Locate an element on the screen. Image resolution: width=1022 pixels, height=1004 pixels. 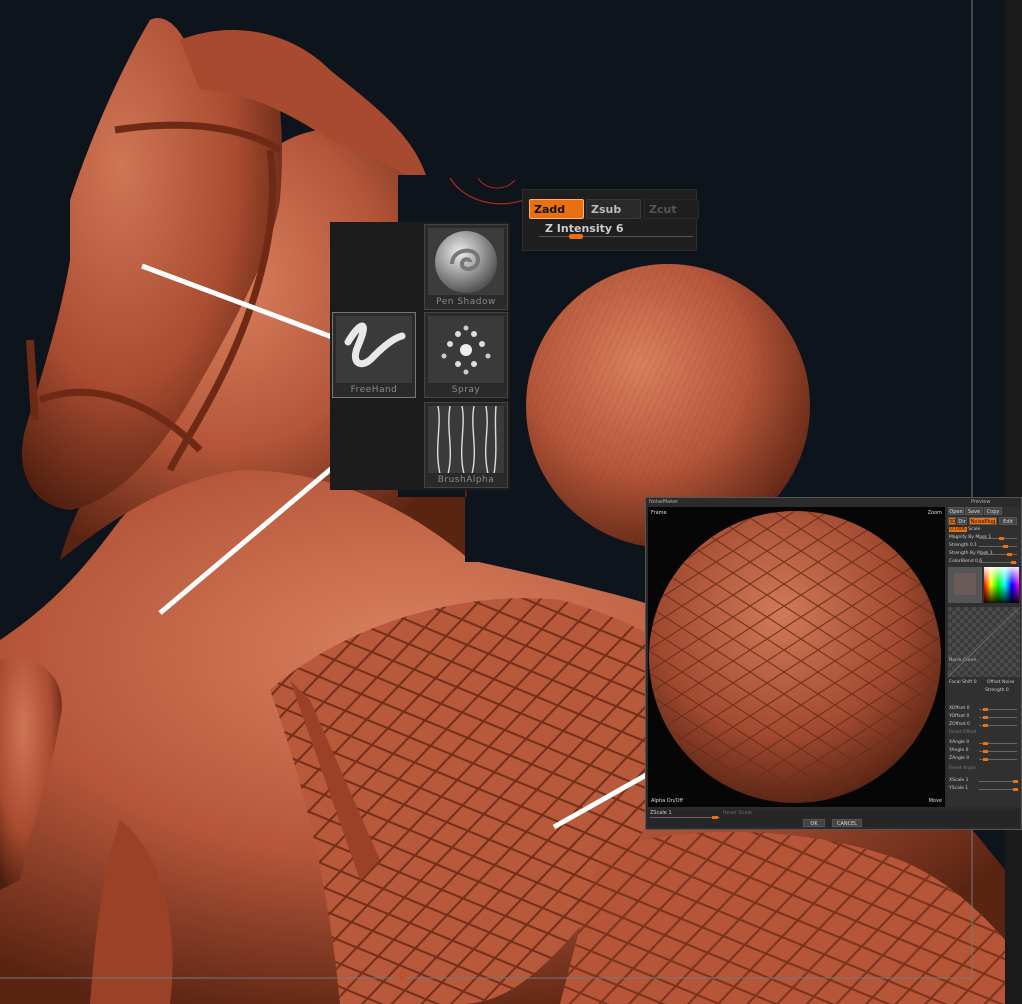
yscale-slider: YScale 1 is located at coordinates (984, 788).